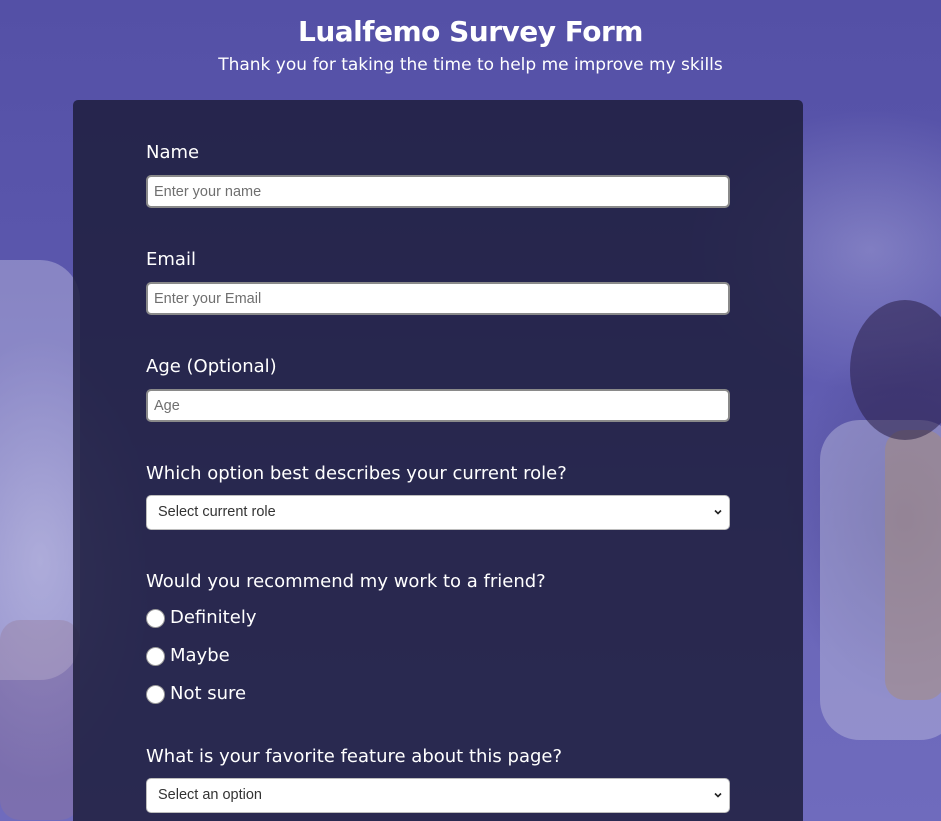 This screenshot has height=821, width=941. Describe the element at coordinates (346, 581) in the screenshot. I see `recommend-label: Would you recommend my work to a friend?` at that location.